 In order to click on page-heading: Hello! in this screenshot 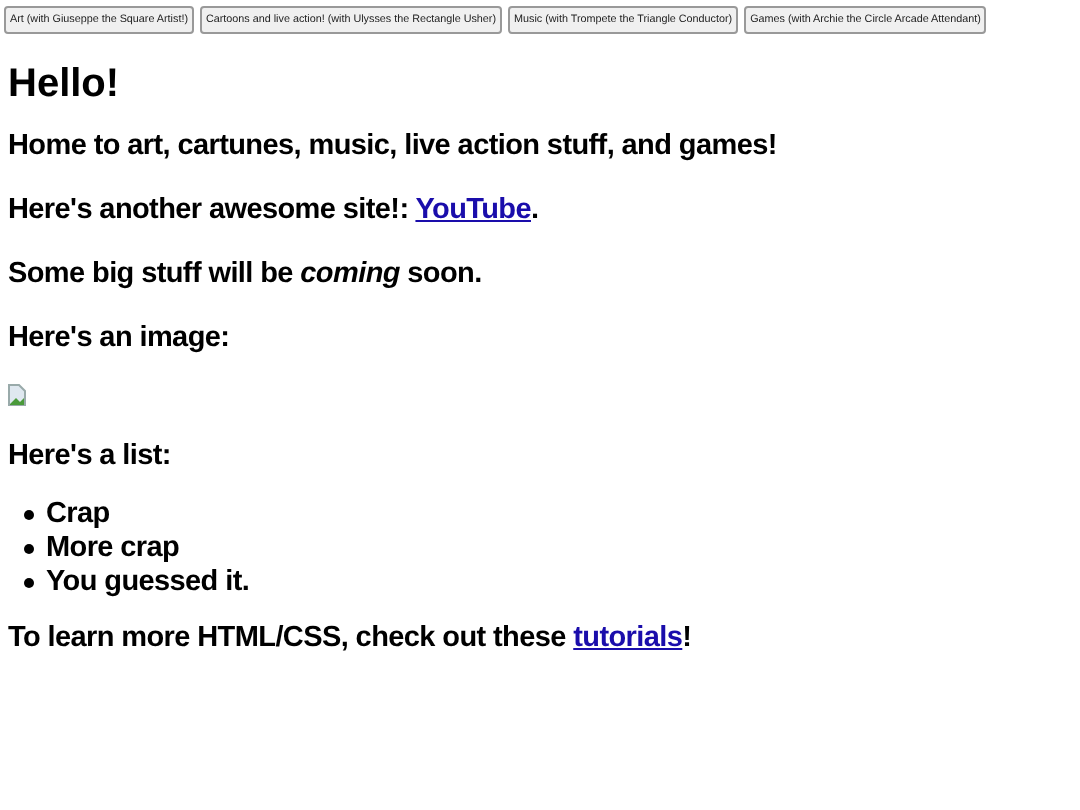, I will do `click(65, 85)`.